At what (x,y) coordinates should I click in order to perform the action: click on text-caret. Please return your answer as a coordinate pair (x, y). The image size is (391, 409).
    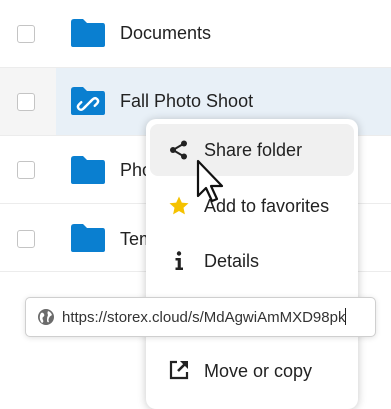
    Looking at the image, I should click on (346, 316).